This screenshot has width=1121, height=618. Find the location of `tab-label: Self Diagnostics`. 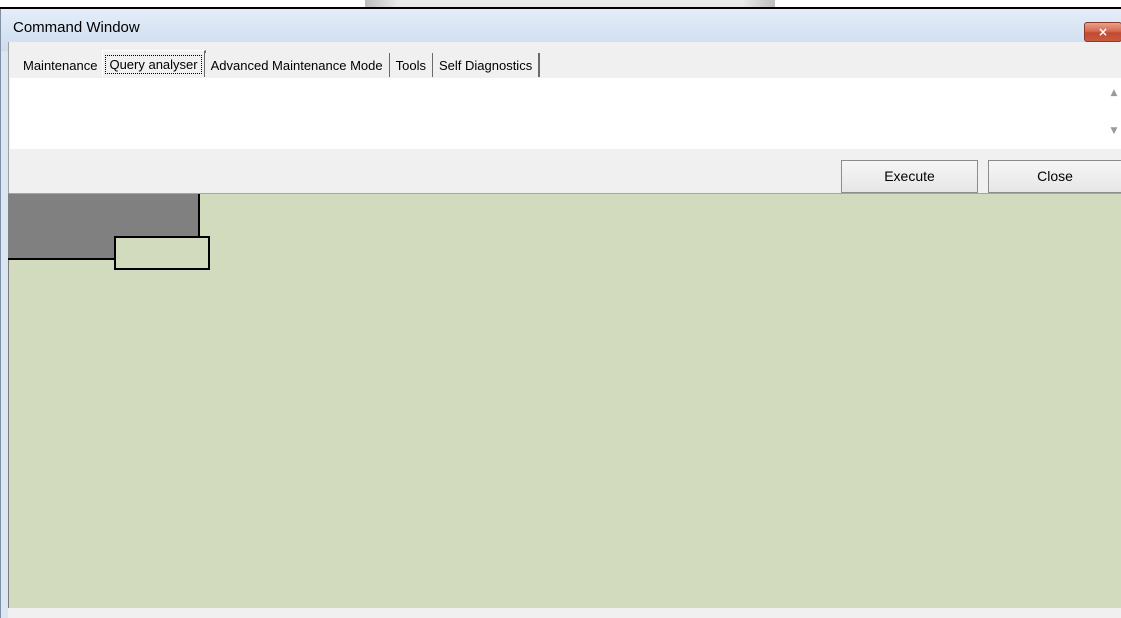

tab-label: Self Diagnostics is located at coordinates (485, 65).